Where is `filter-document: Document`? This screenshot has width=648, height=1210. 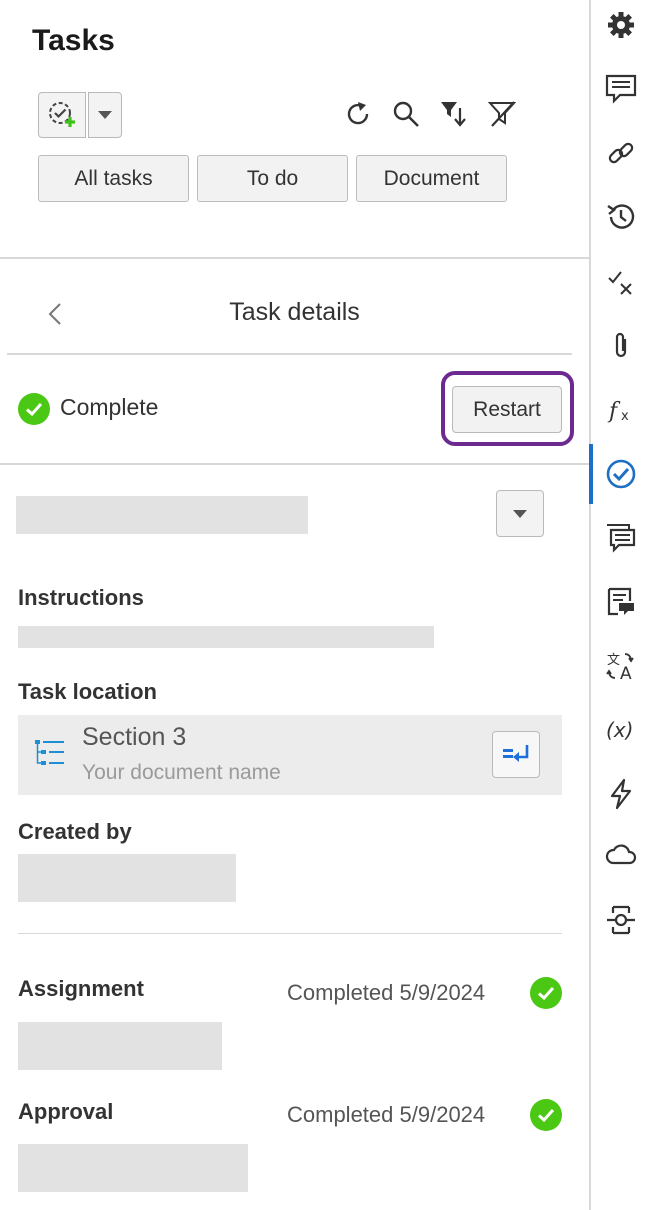 filter-document: Document is located at coordinates (431, 178).